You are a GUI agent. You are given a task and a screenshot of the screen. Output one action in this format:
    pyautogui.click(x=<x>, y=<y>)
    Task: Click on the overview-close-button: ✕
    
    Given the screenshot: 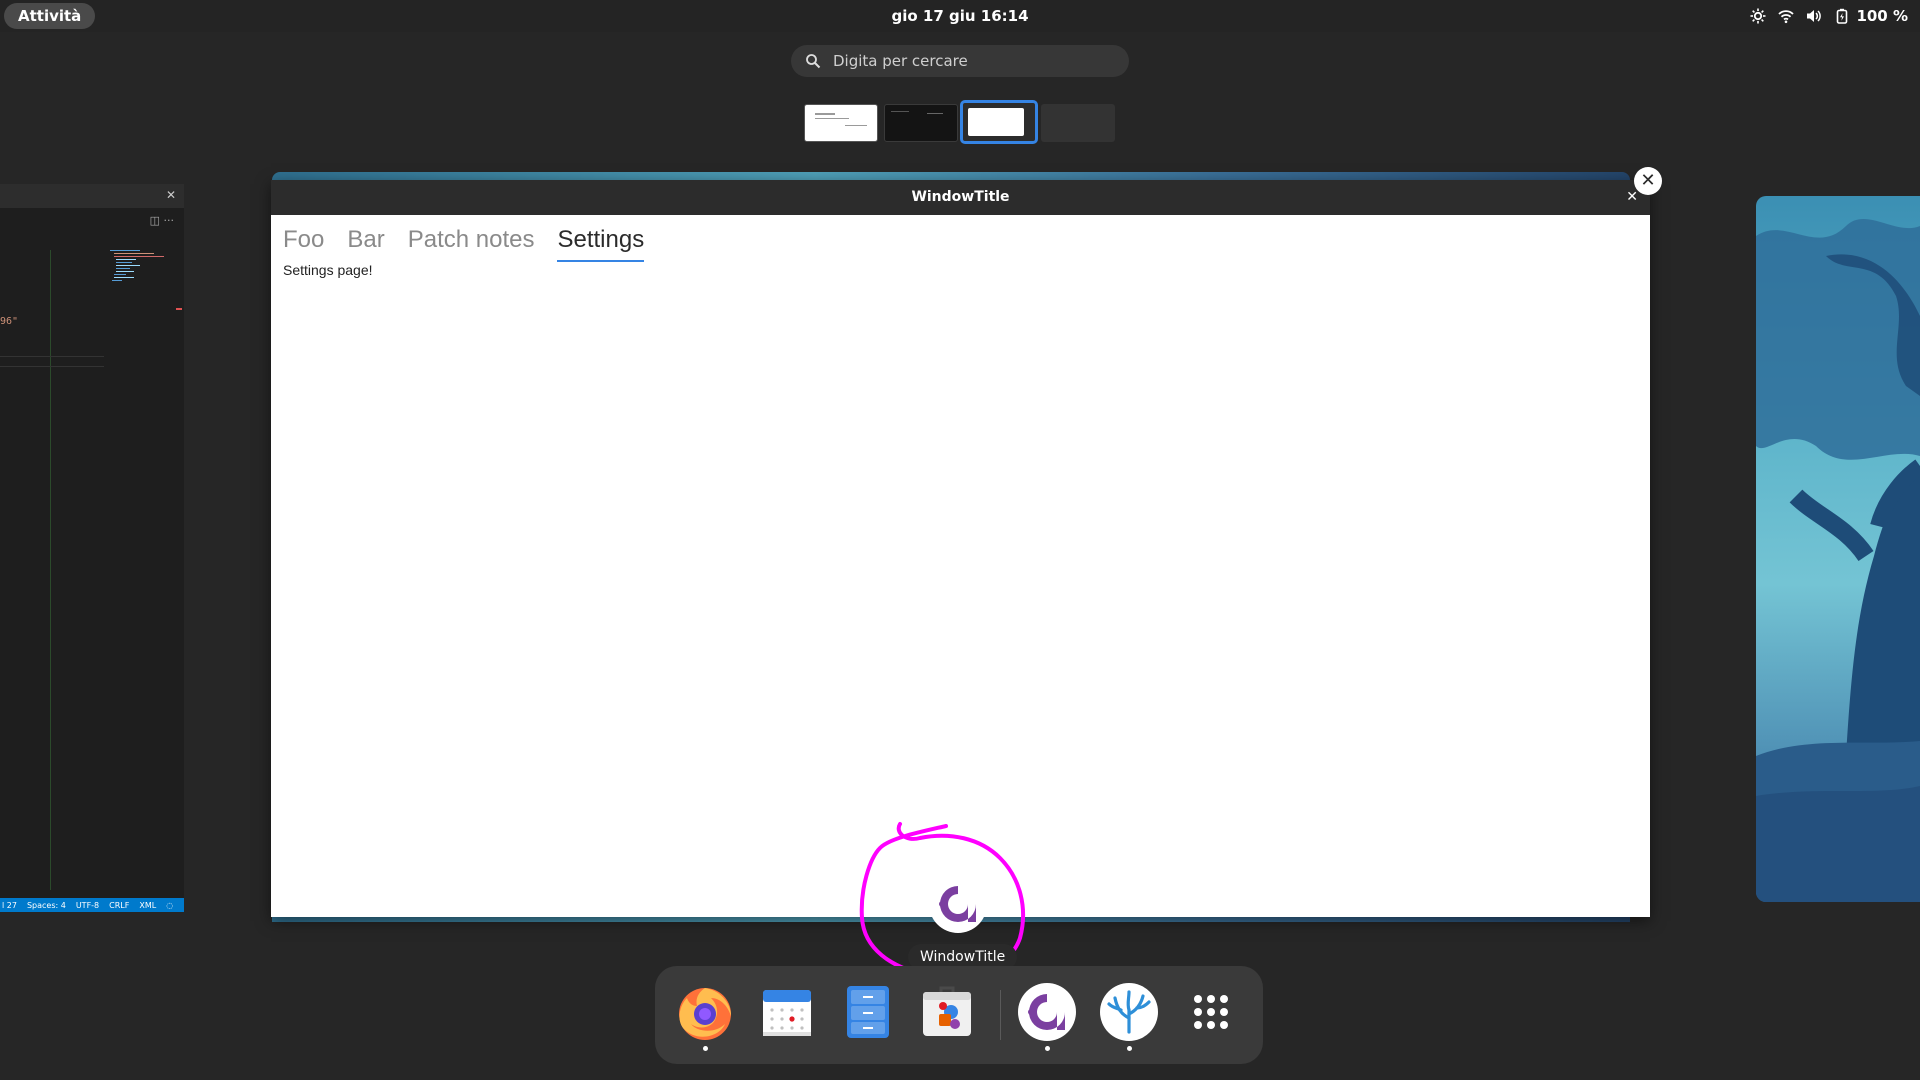 What is the action you would take?
    pyautogui.click(x=1648, y=181)
    